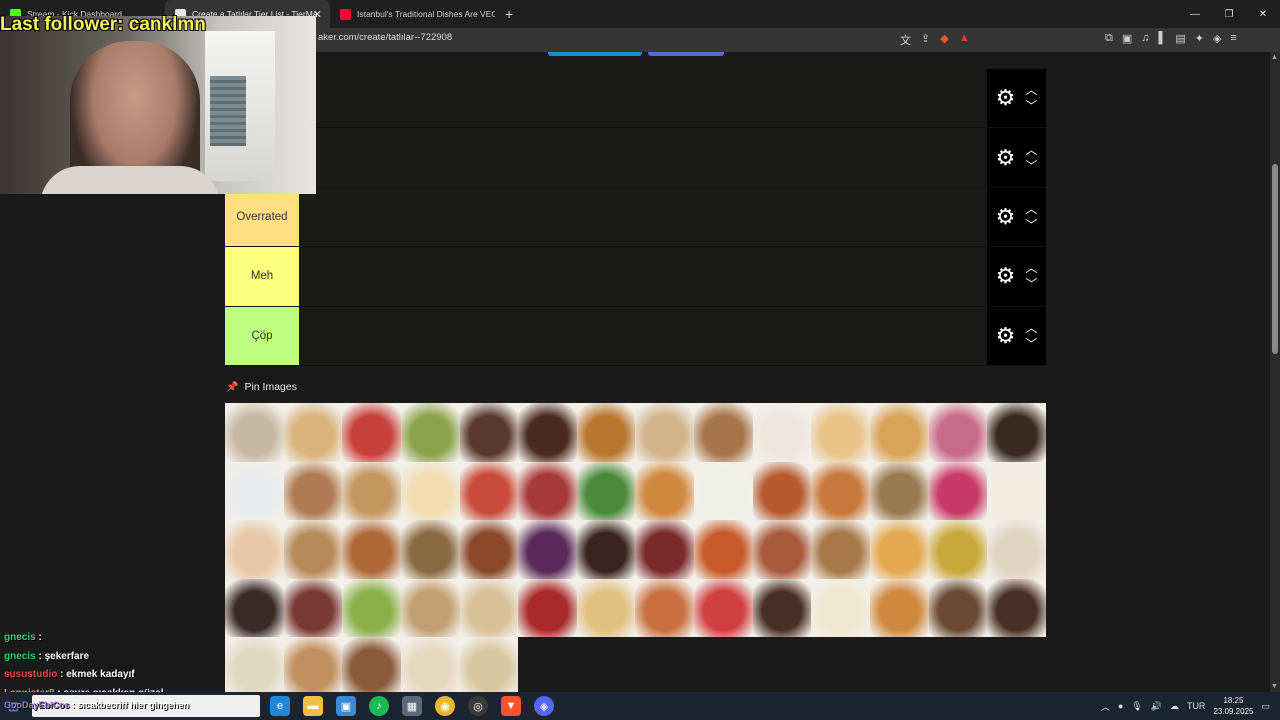 The image size is (1280, 720). What do you see at coordinates (1263, 14) in the screenshot?
I see `close-window-button: ✕` at bounding box center [1263, 14].